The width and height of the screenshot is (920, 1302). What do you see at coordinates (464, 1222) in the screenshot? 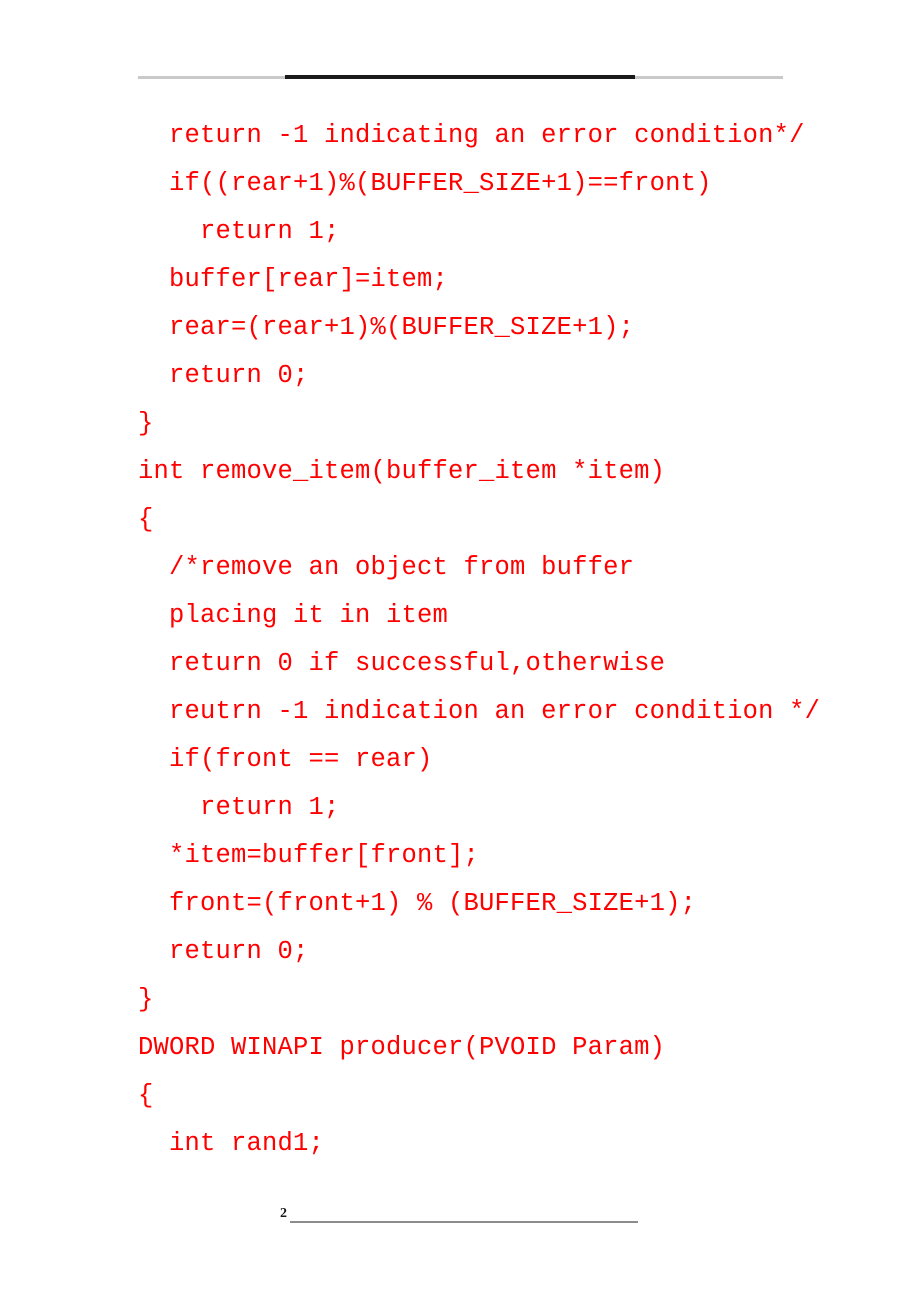
I see `footer-rule` at bounding box center [464, 1222].